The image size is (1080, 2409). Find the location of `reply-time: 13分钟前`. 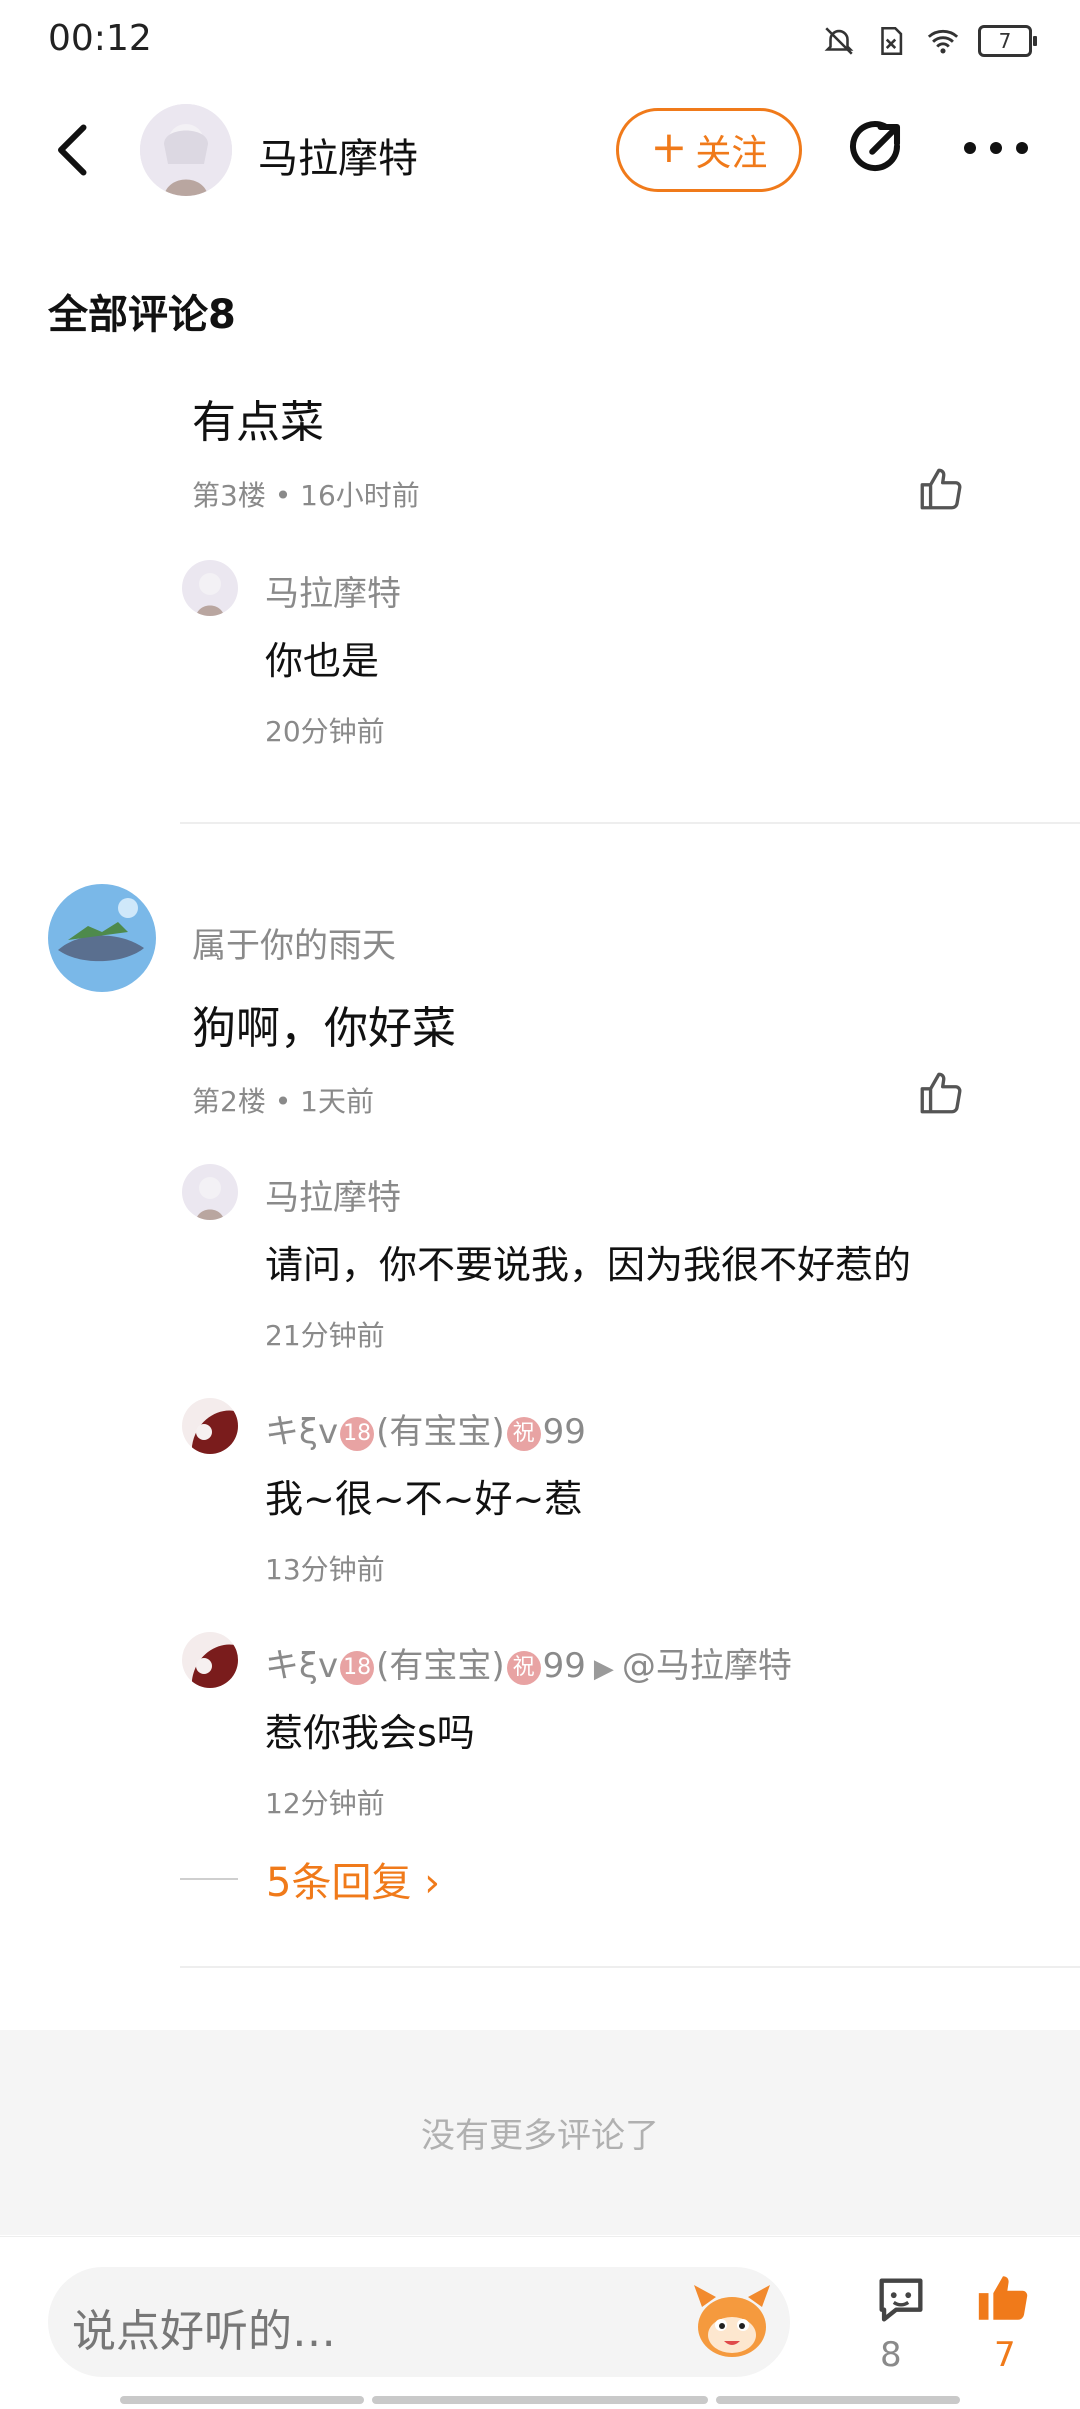

reply-time: 13分钟前 is located at coordinates (325, 1569).